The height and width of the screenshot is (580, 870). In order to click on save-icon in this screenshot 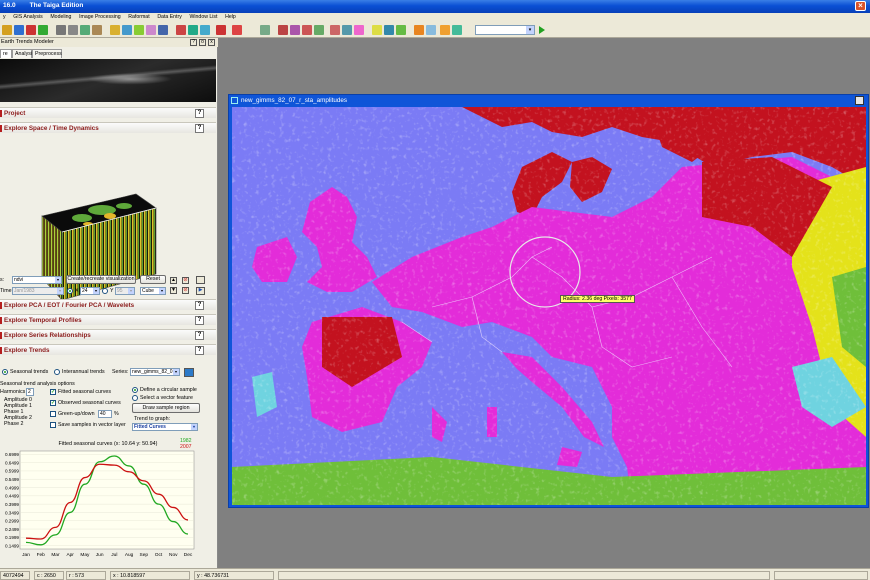, I will do `click(19, 30)`.